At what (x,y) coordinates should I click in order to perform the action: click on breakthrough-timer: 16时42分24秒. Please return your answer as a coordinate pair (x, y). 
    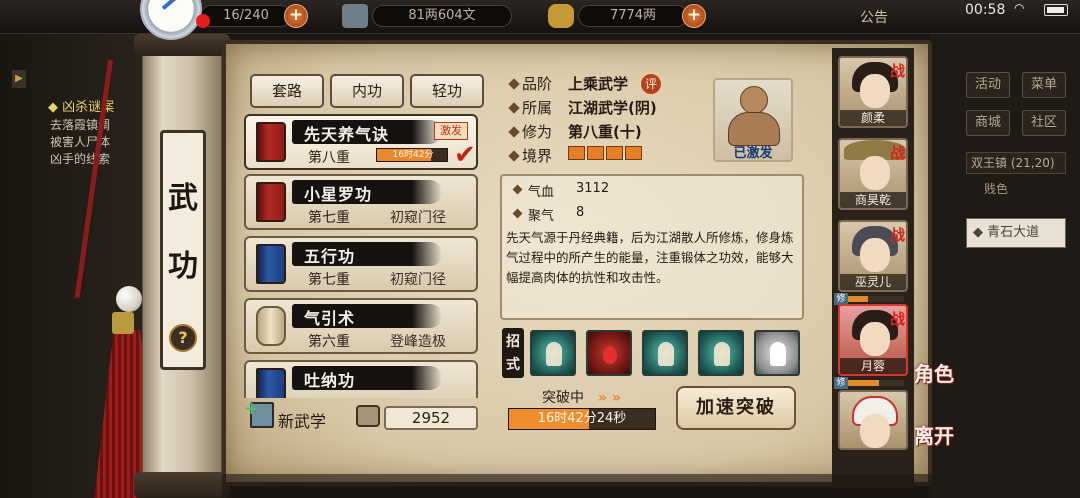
    Looking at the image, I should click on (582, 418).